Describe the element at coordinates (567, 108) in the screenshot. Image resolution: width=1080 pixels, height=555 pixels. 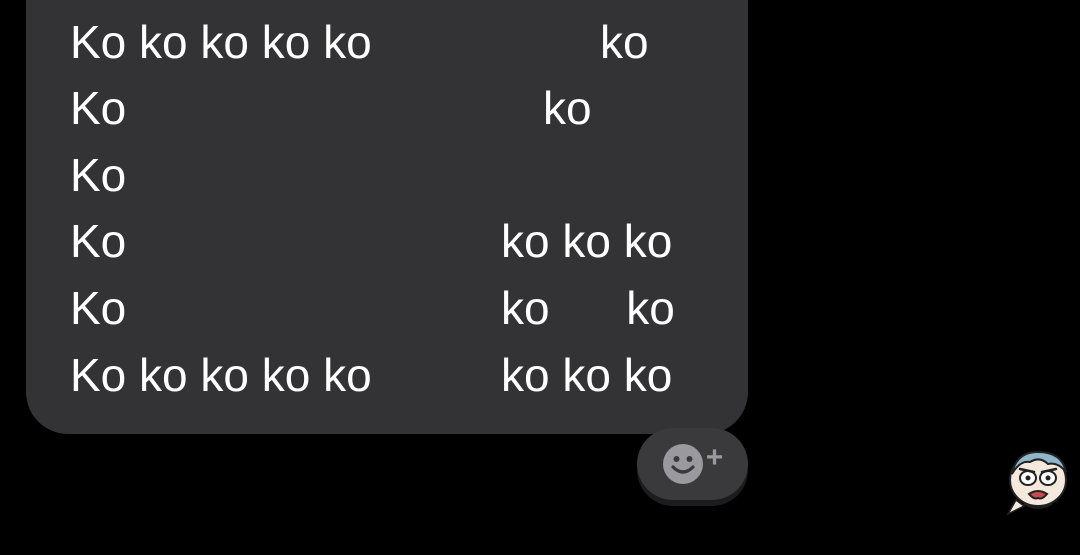
I see `message-line-2-right: ko` at that location.